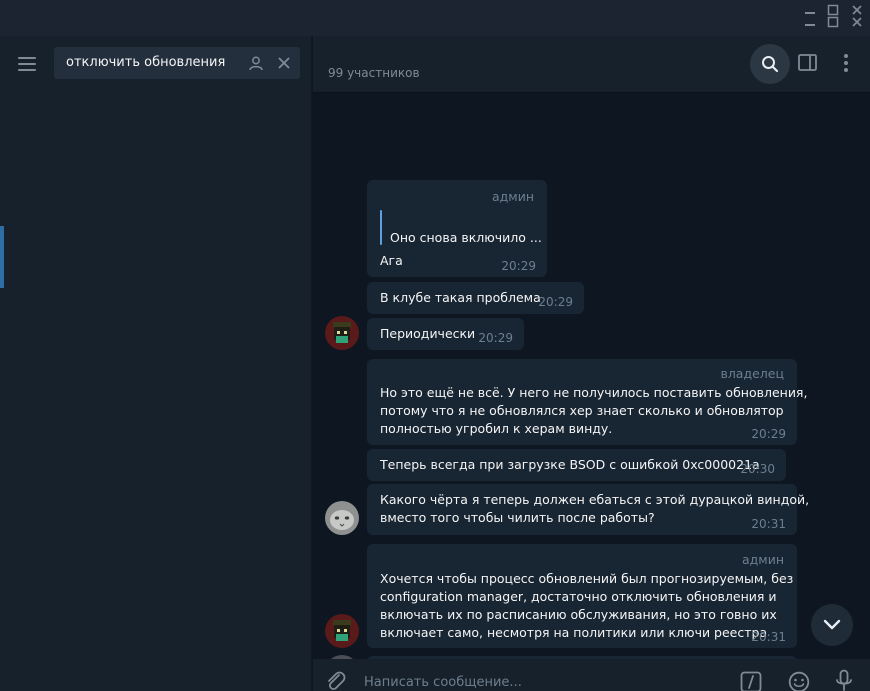 The width and height of the screenshot is (870, 691). Describe the element at coordinates (799, 681) in the screenshot. I see `emoji-icon` at that location.